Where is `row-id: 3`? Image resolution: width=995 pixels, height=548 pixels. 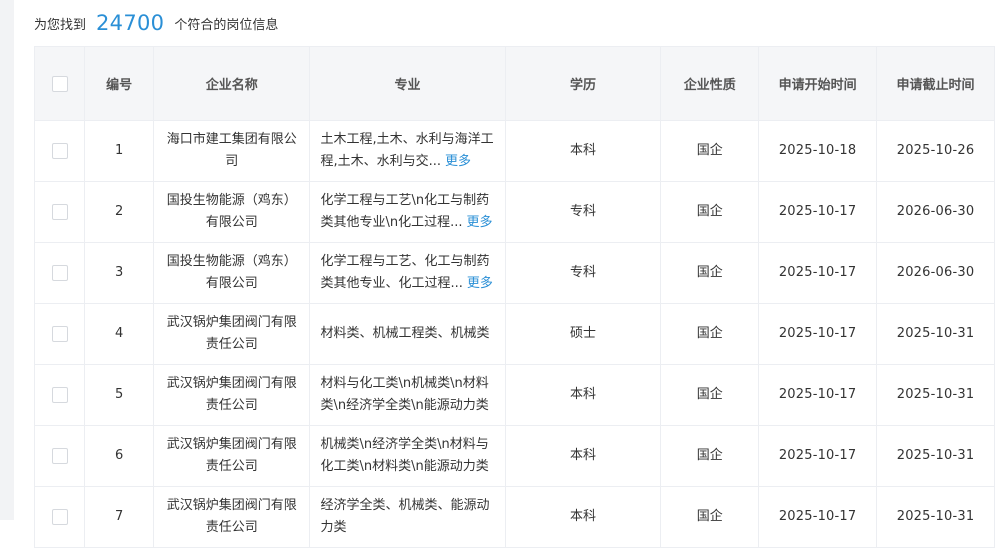
row-id: 3 is located at coordinates (119, 273).